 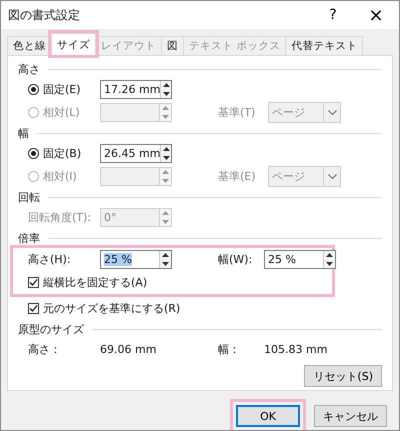 What do you see at coordinates (229, 349) in the screenshot?
I see `info-label: 幅：` at bounding box center [229, 349].